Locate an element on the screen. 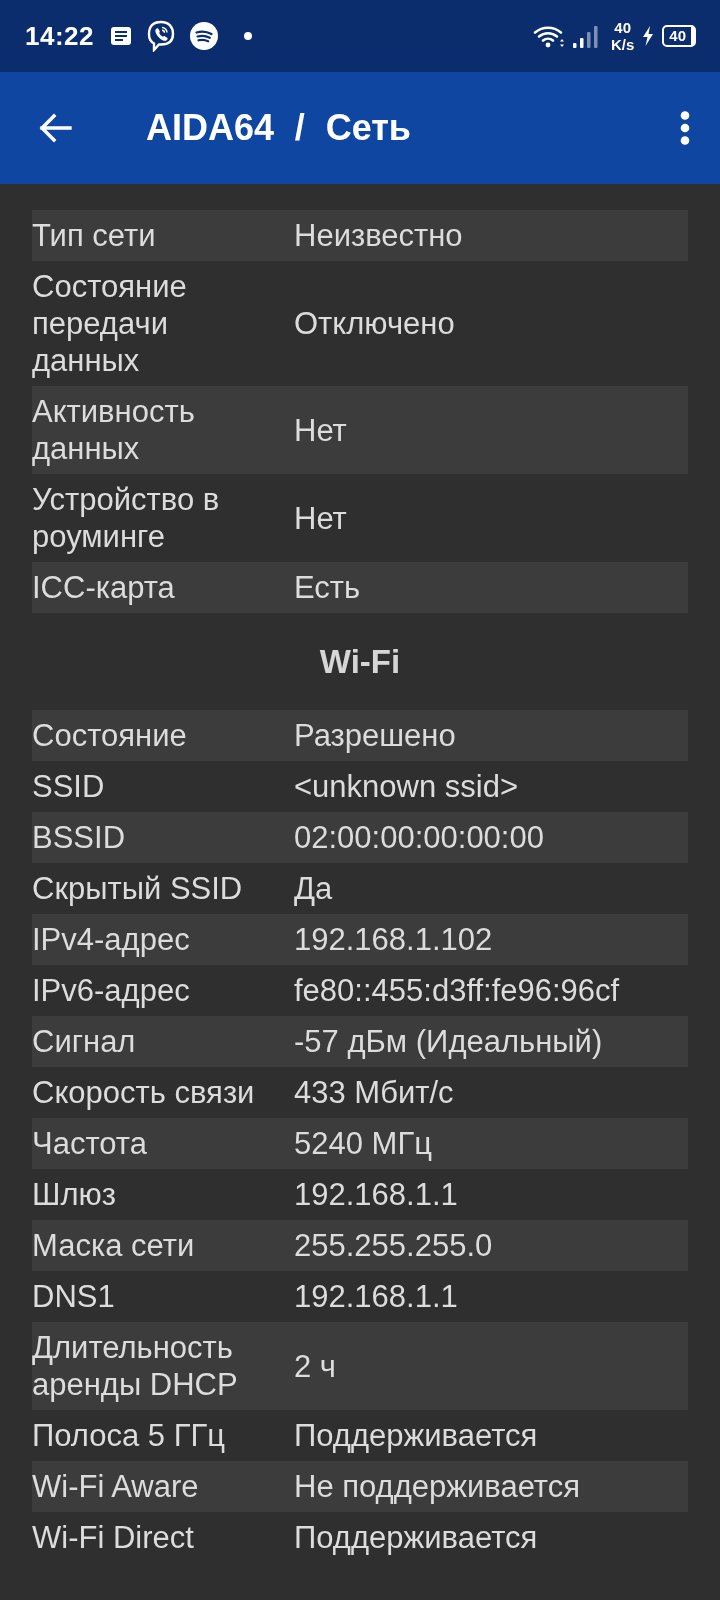 Image resolution: width=720 pixels, height=1600 pixels. property-label: Частота is located at coordinates (90, 1143).